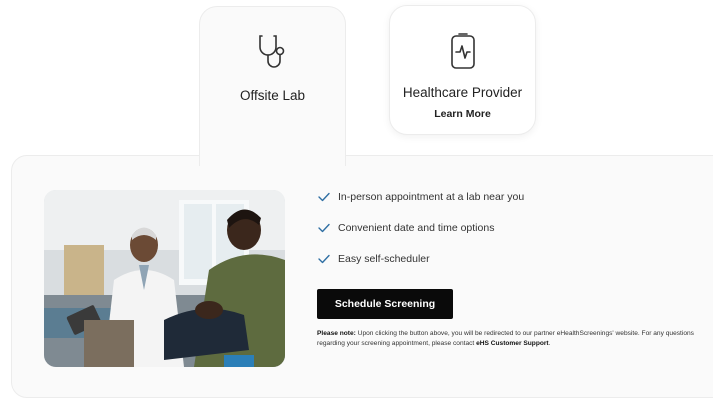 The width and height of the screenshot is (713, 400). I want to click on feature-text: Easy self-scheduler, so click(384, 259).